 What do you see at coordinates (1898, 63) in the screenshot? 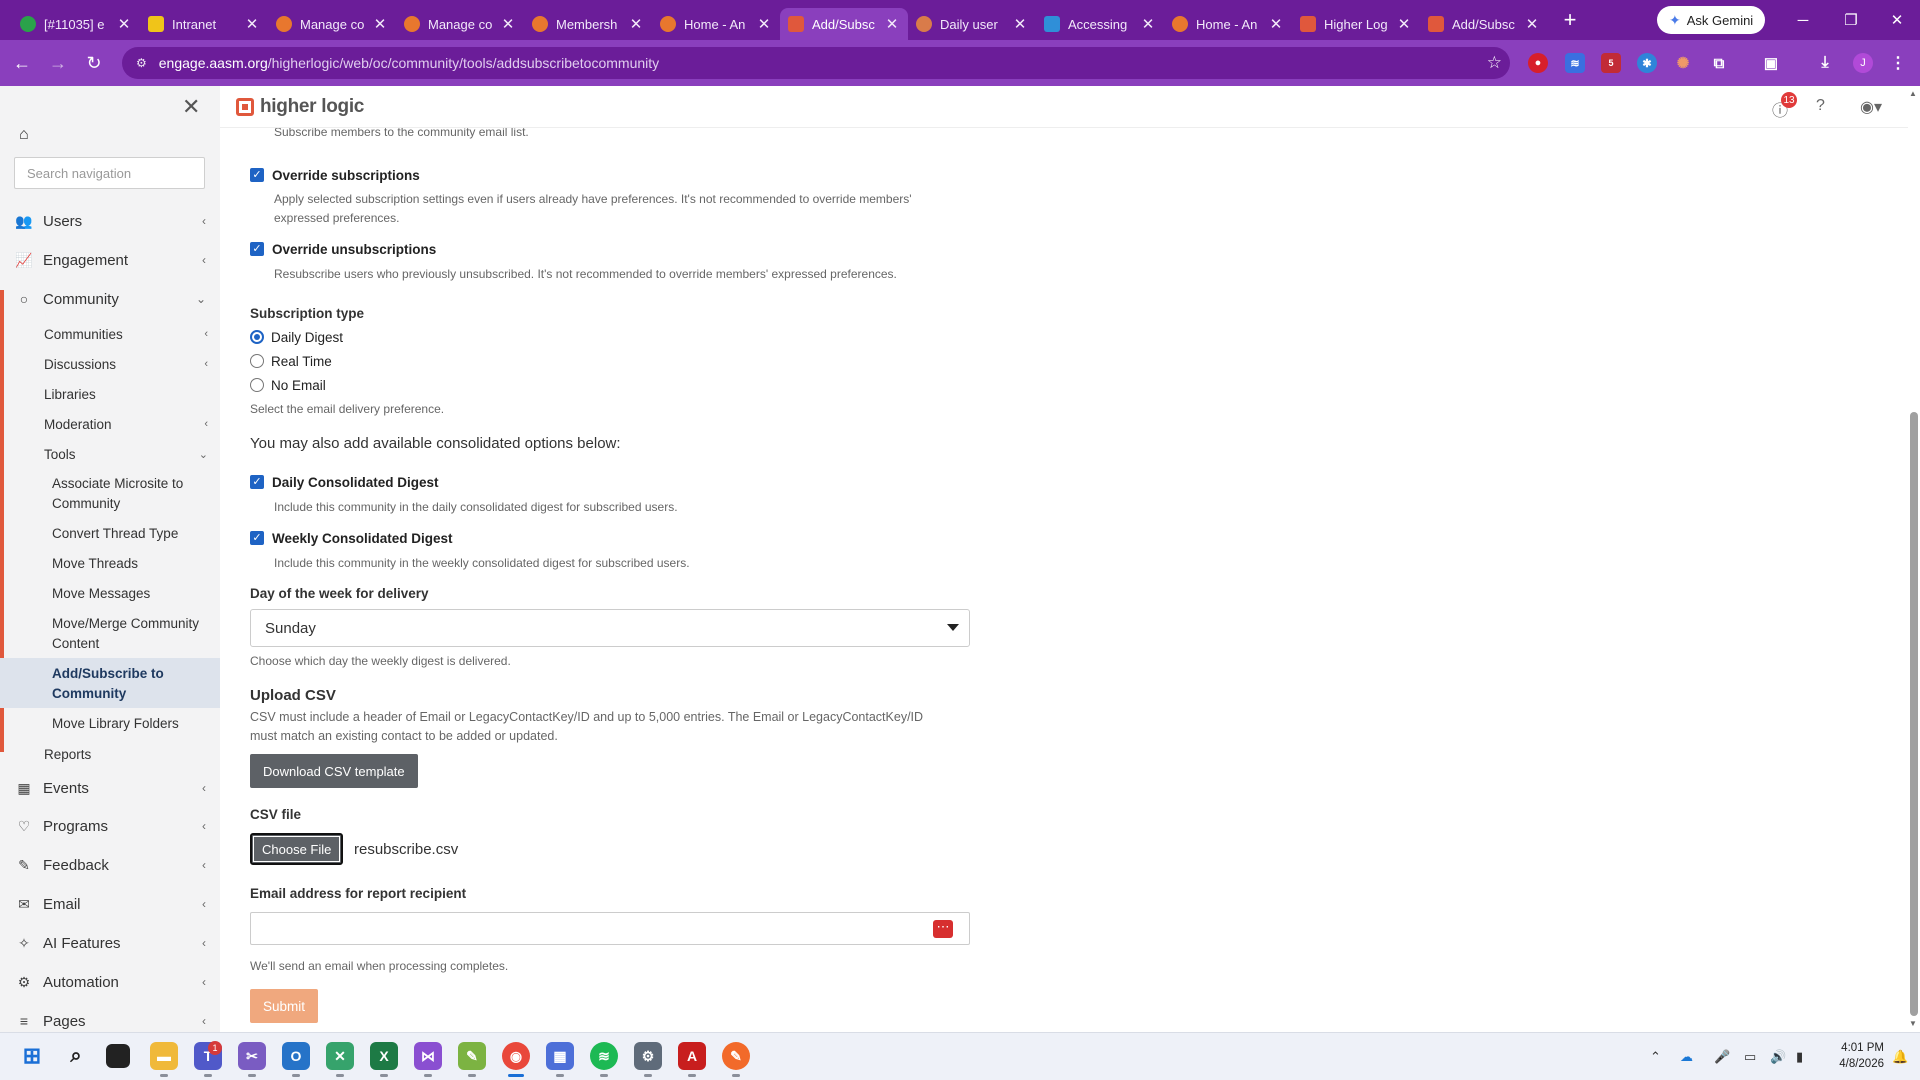
I see `browser-menu-icon: ⋮` at bounding box center [1898, 63].